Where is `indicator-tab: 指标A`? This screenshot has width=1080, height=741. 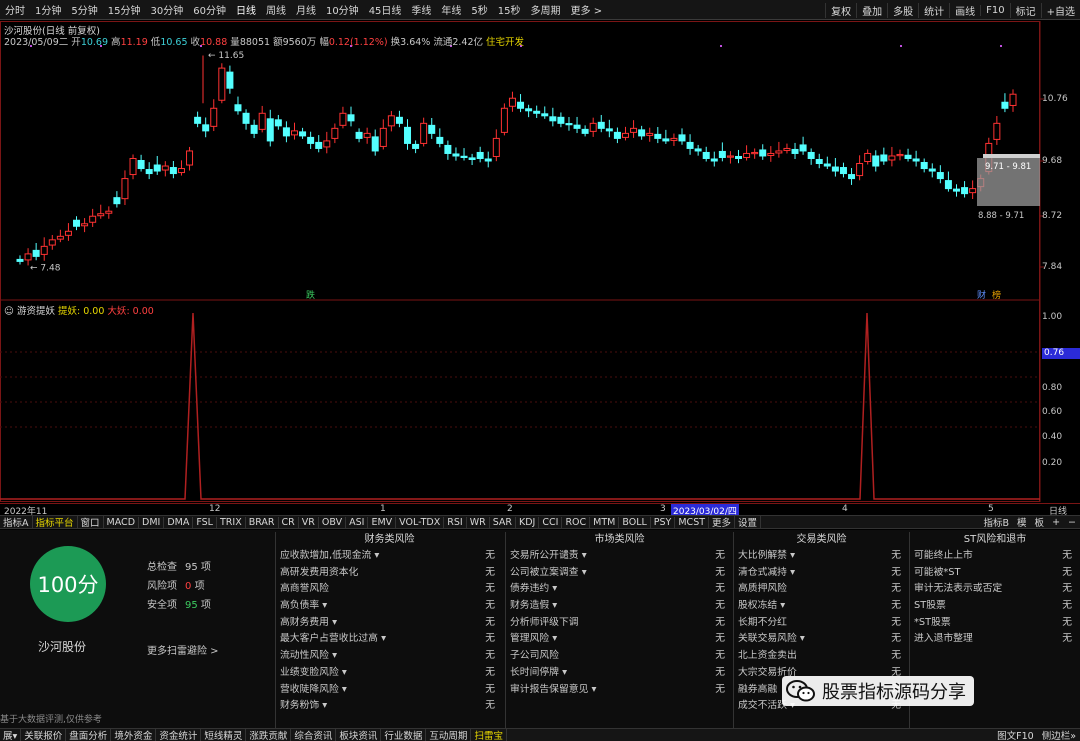 indicator-tab: 指标A is located at coordinates (16, 522).